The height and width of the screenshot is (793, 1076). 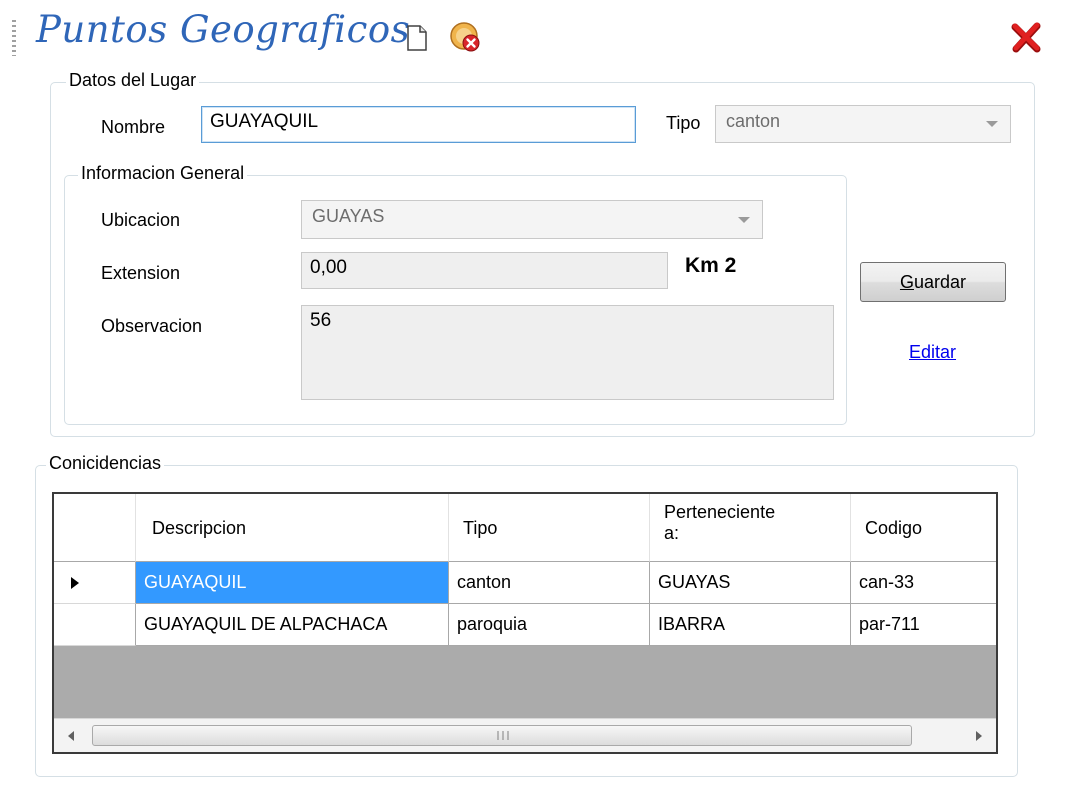 What do you see at coordinates (549, 528) in the screenshot?
I see `column-header-tipo: Tipo` at bounding box center [549, 528].